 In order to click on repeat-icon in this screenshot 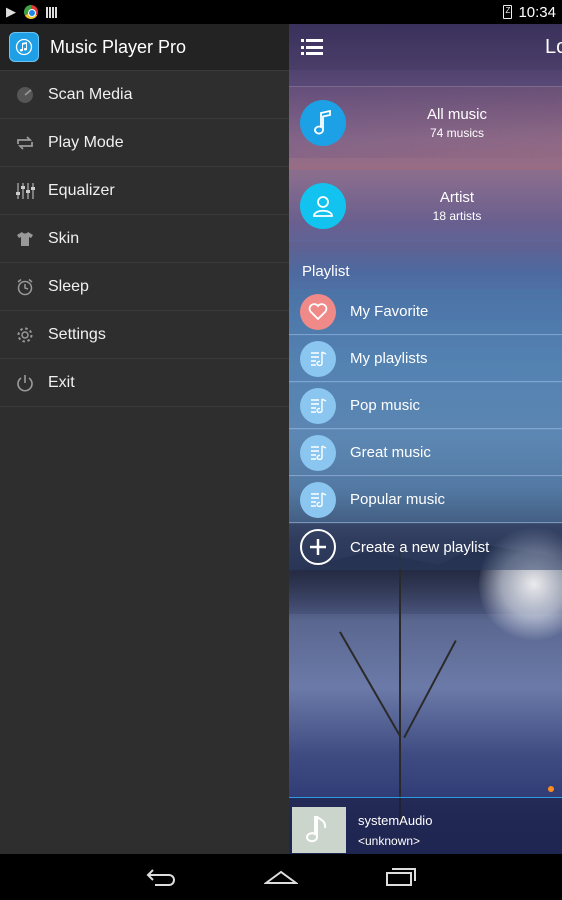, I will do `click(25, 143)`.